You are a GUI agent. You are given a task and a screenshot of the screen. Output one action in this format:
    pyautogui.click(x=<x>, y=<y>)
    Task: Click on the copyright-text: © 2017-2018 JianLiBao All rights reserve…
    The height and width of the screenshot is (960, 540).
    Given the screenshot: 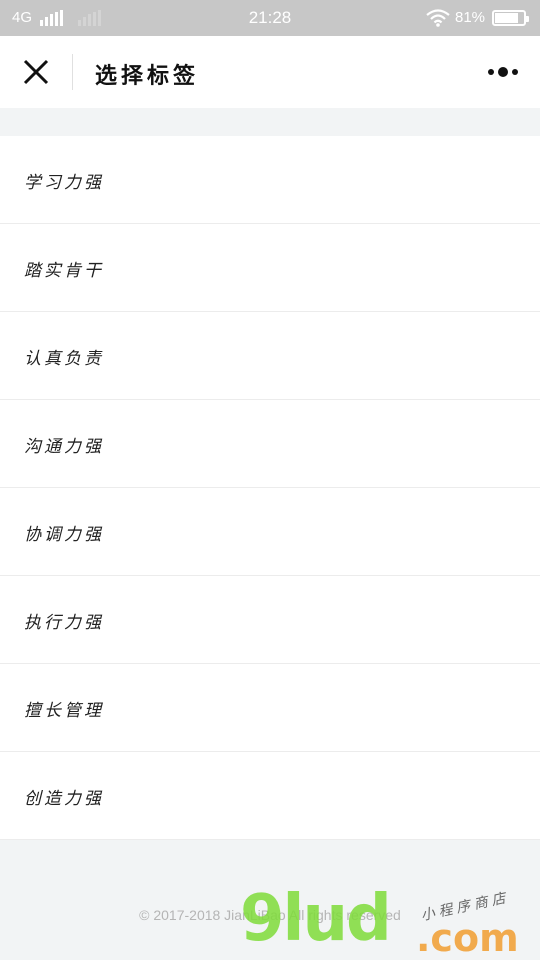 What is the action you would take?
    pyautogui.click(x=270, y=915)
    